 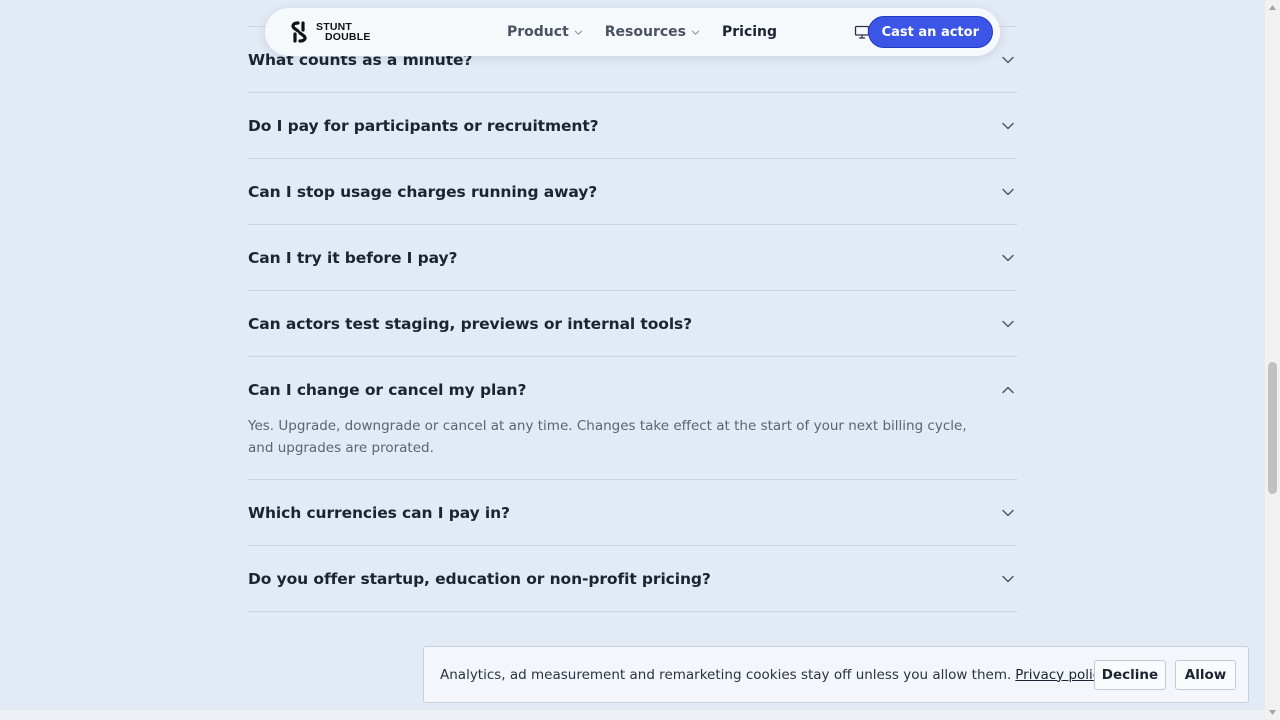 I want to click on scrollbar-thumb, so click(x=1272, y=428).